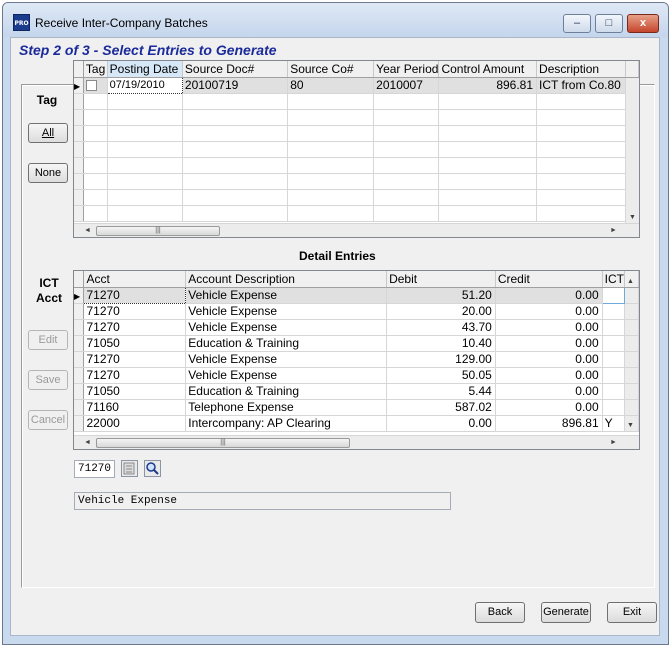  I want to click on edit-button: Edit, so click(48, 340).